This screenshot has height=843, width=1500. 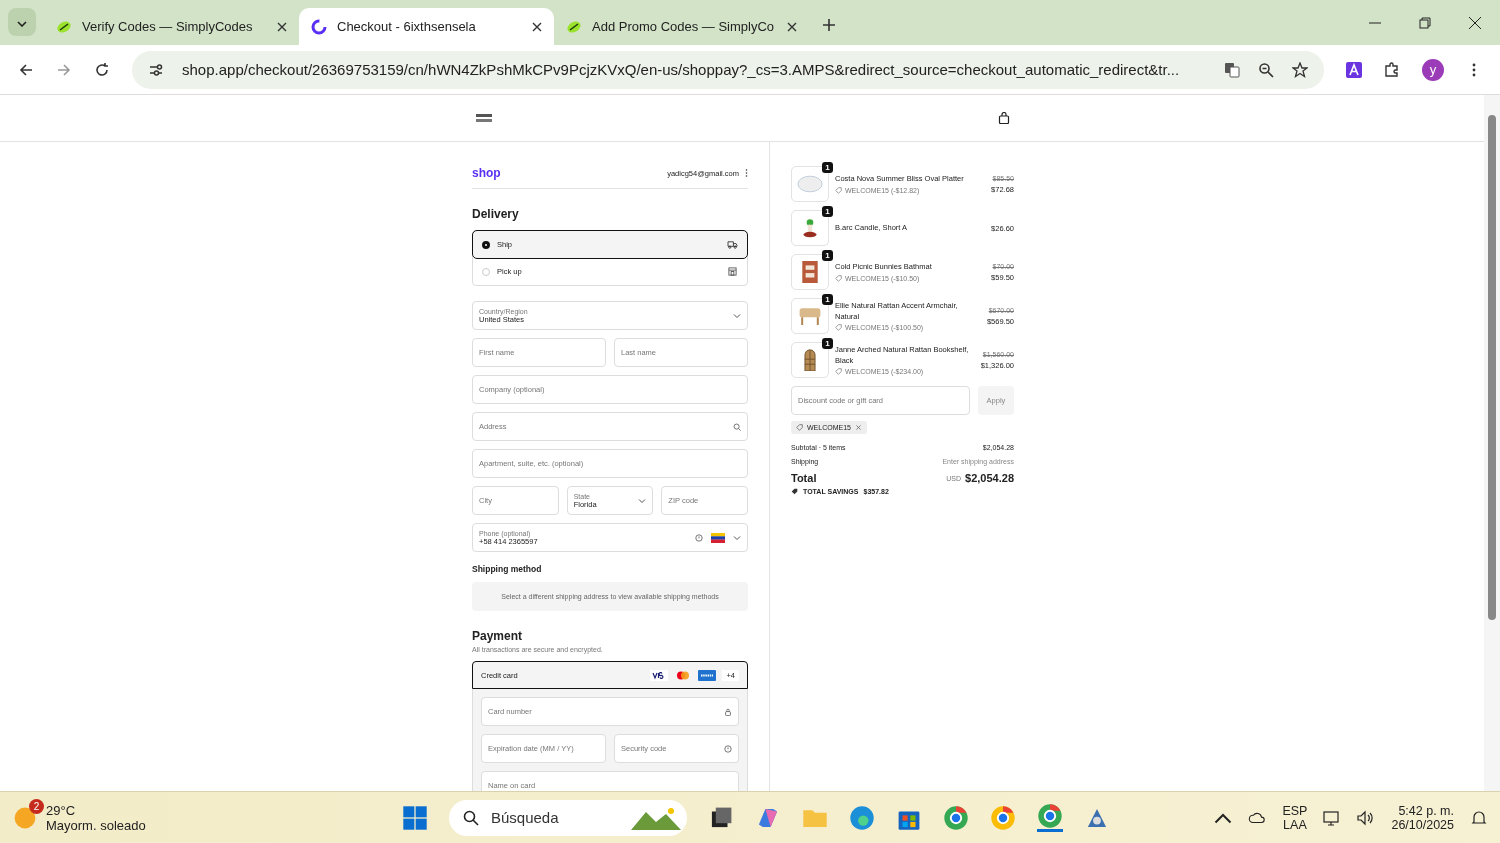 I want to click on search-placeholder: Búsqueda, so click(x=525, y=817).